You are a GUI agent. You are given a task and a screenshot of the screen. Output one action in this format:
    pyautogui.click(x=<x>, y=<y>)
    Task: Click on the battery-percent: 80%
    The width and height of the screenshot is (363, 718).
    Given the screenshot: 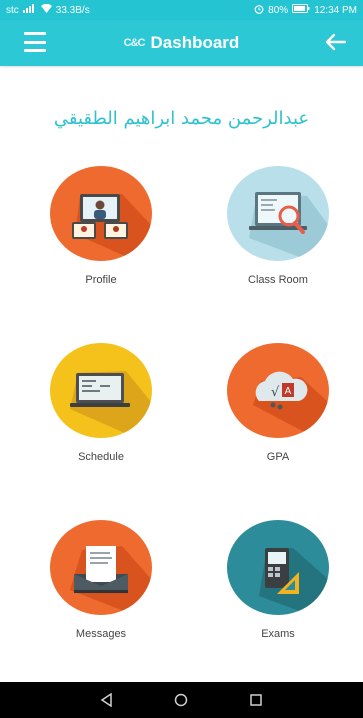 What is the action you would take?
    pyautogui.click(x=278, y=10)
    